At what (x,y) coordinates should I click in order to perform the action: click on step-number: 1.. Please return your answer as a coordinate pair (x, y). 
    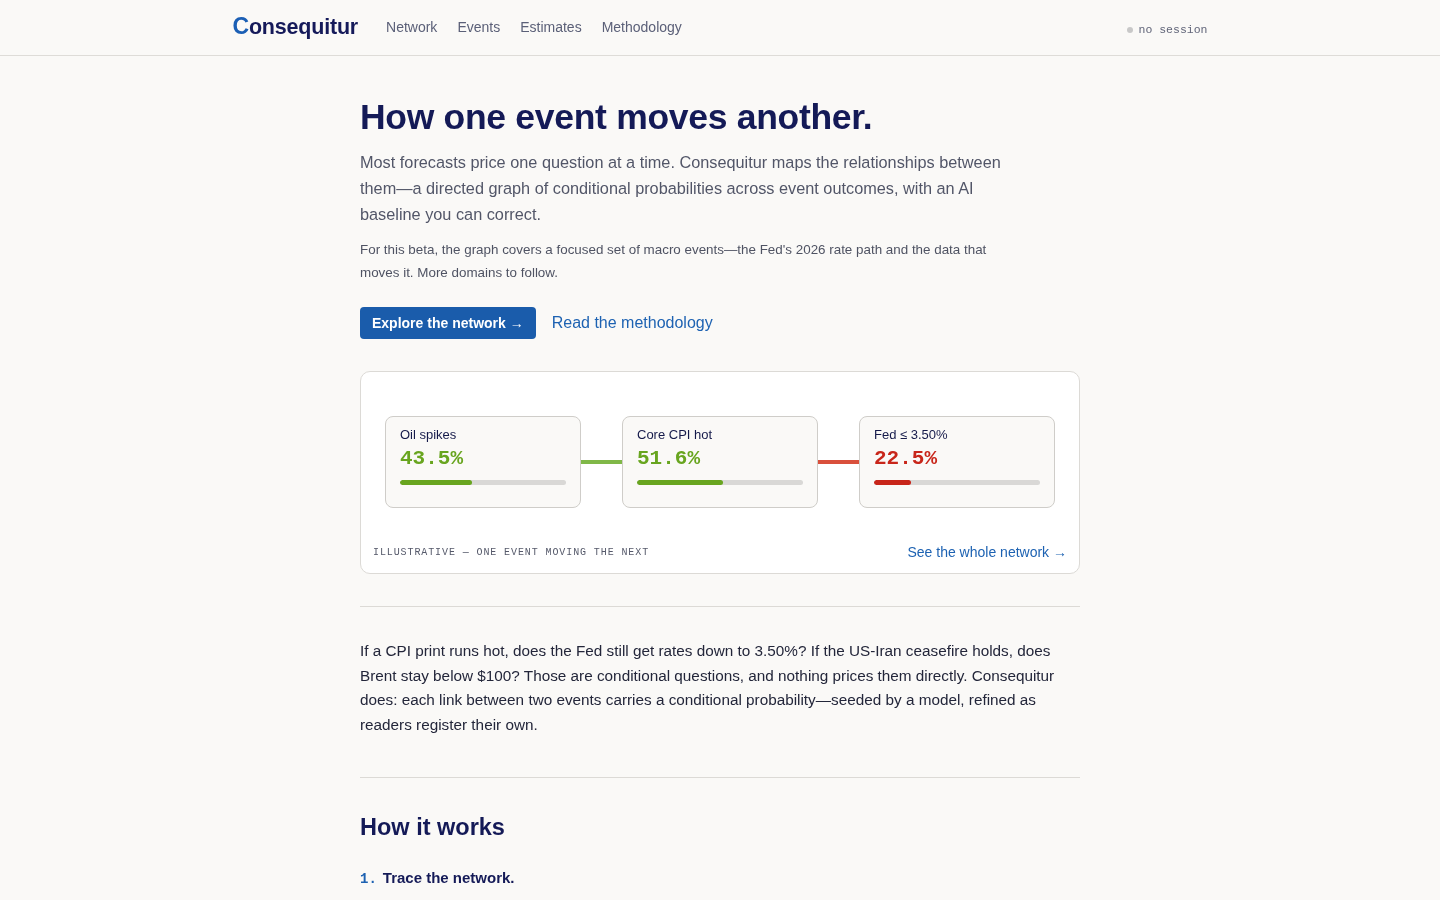
    Looking at the image, I should click on (368, 879).